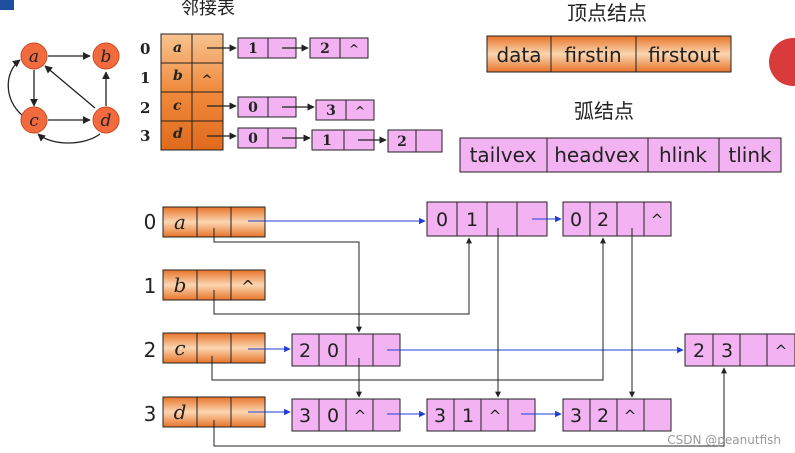 This screenshot has width=795, height=453. What do you see at coordinates (177, 48) in the screenshot?
I see `adj-vertex-a: a` at bounding box center [177, 48].